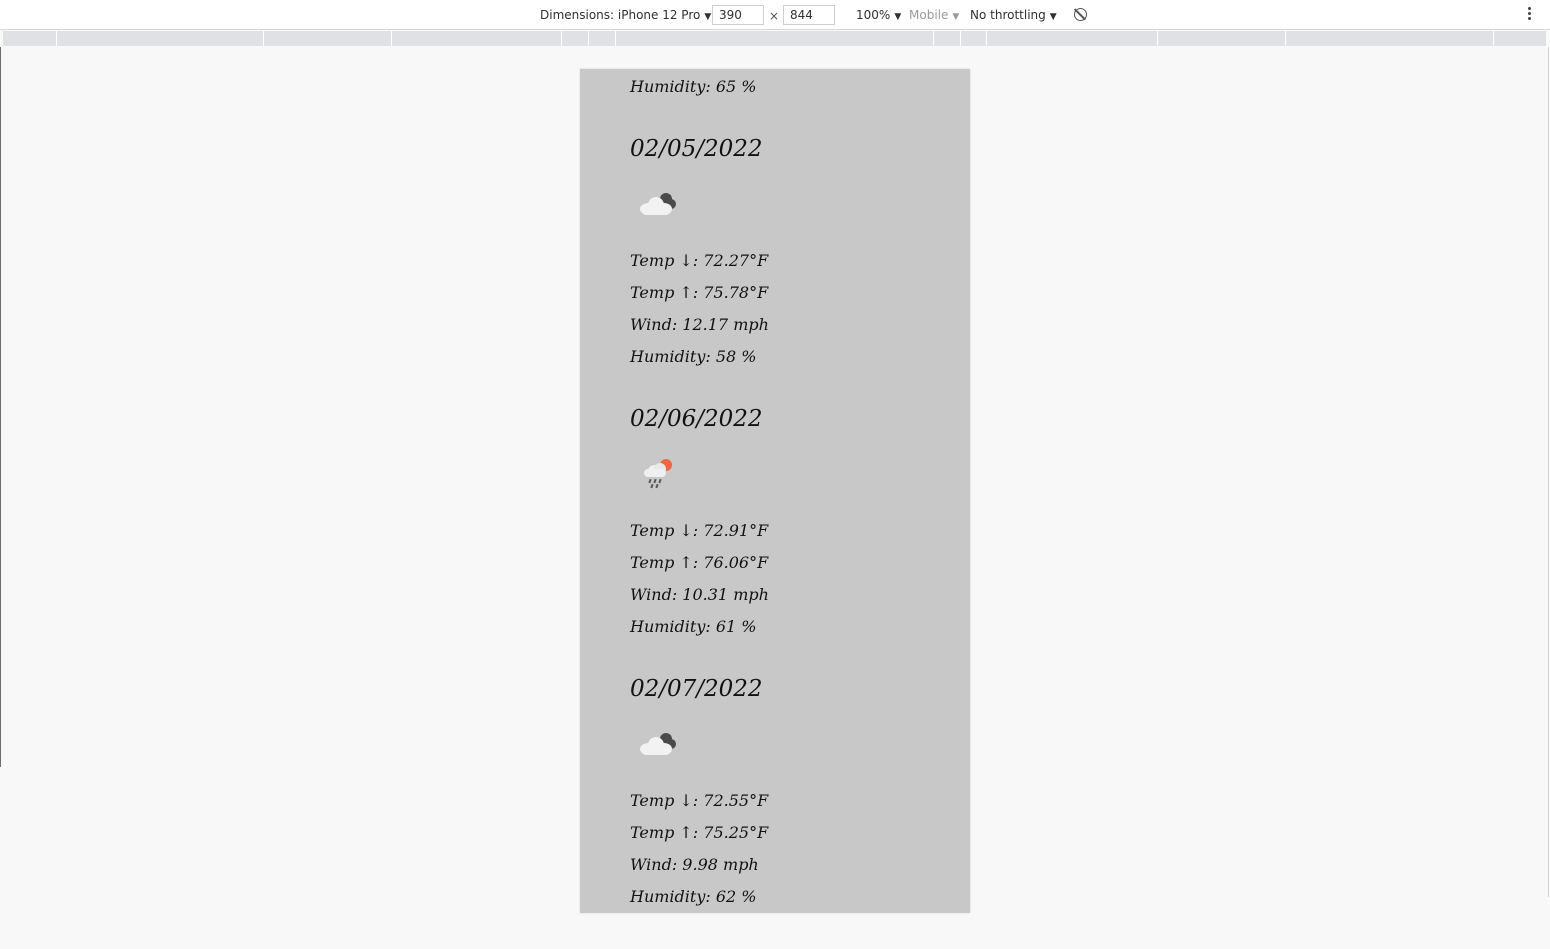  Describe the element at coordinates (1548, 472) in the screenshot. I see `viewport-right-edge` at that location.